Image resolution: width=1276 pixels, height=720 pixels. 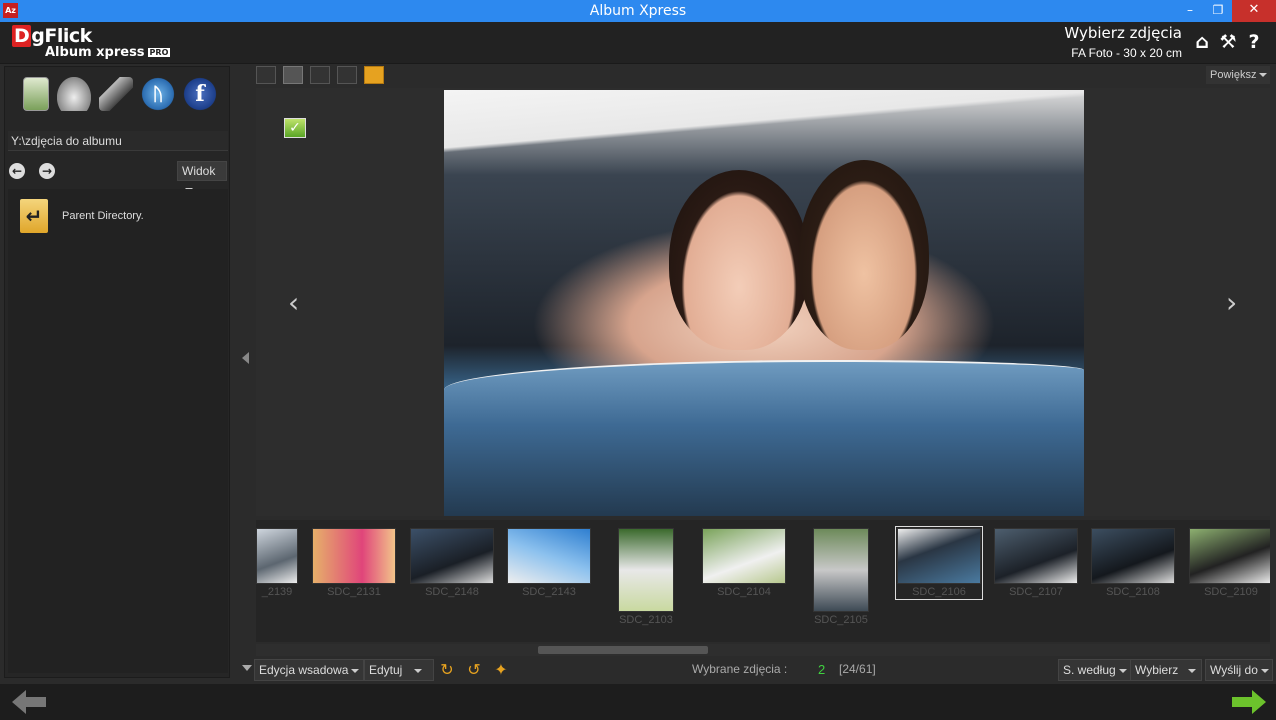 What do you see at coordinates (293, 75) in the screenshot?
I see `single-view-icon` at bounding box center [293, 75].